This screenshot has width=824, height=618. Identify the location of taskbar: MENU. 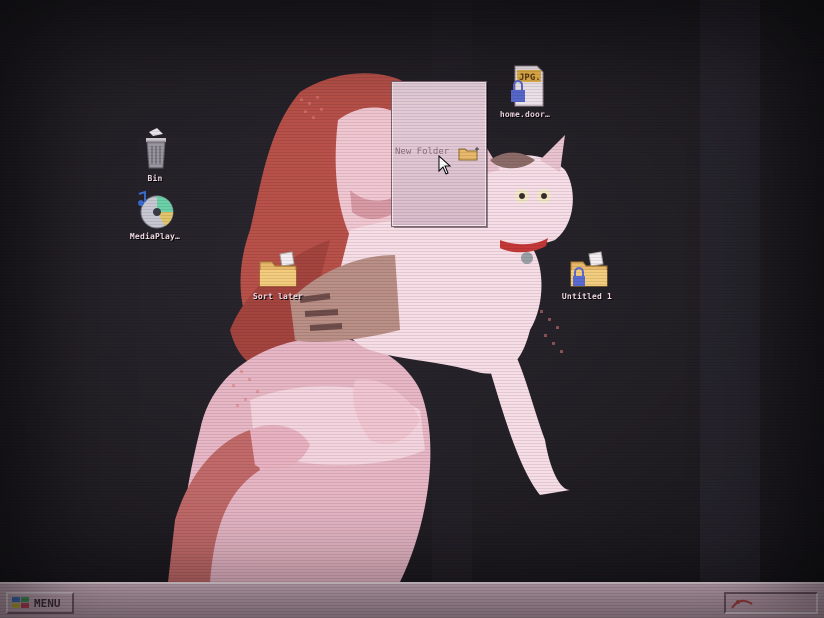
(412, 600).